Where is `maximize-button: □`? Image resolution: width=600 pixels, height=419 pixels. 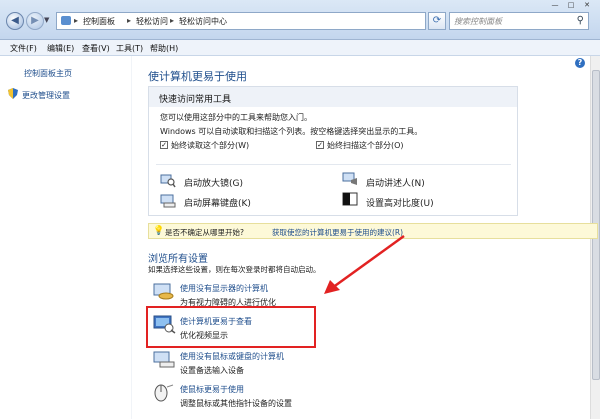
maximize-button: □ is located at coordinates (571, 5).